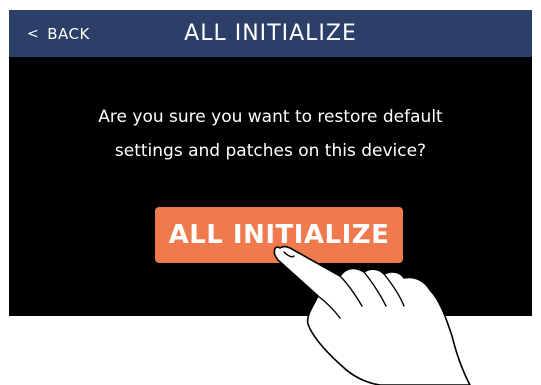  Describe the element at coordinates (270, 33) in the screenshot. I see `header-bar: < BACK ALL INITIALIZE` at that location.